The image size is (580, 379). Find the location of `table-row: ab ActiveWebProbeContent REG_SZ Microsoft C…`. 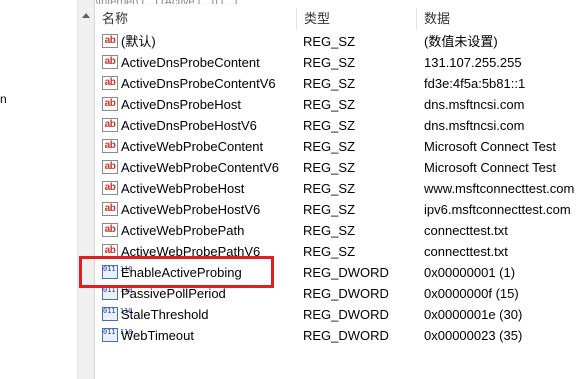

table-row: ab ActiveWebProbeContent REG_SZ Microsoft C… is located at coordinates (337, 146).